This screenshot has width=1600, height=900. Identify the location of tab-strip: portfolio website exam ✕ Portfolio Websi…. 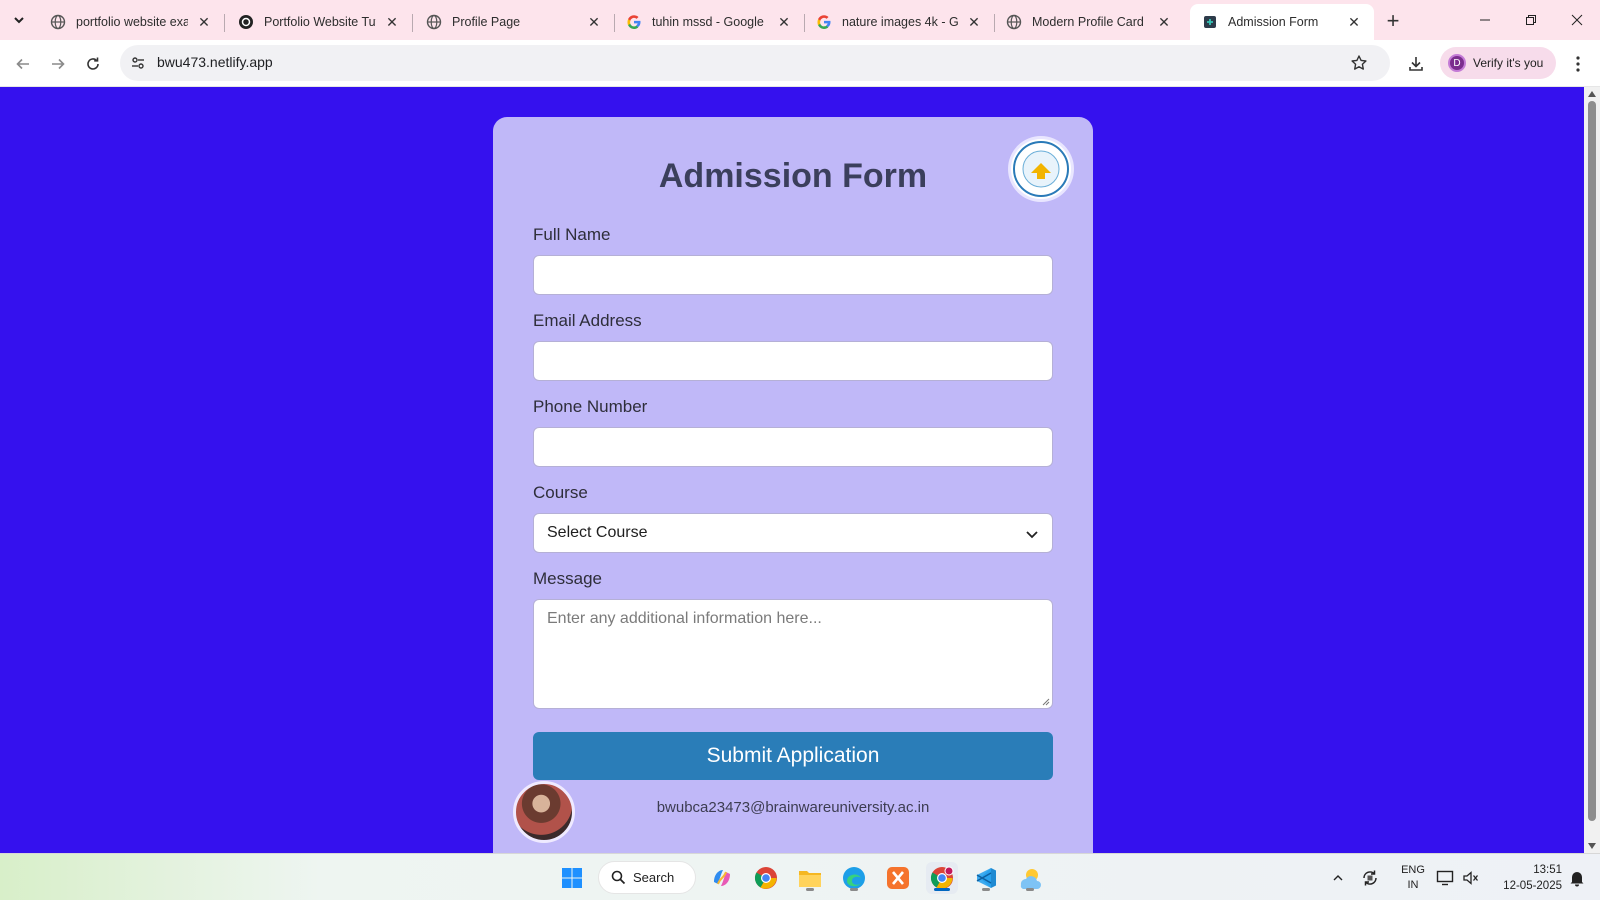
(800, 20).